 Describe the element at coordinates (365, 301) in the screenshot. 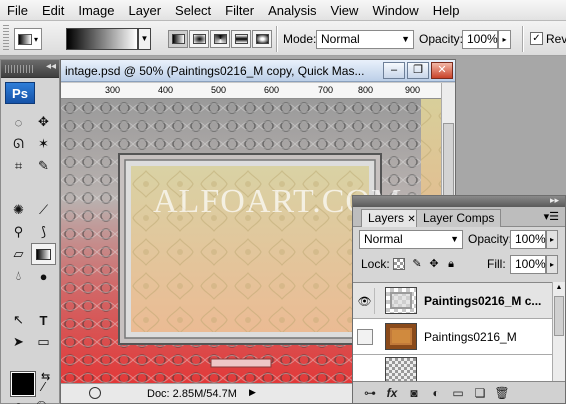

I see `visibility-toggle: 👁︎` at that location.